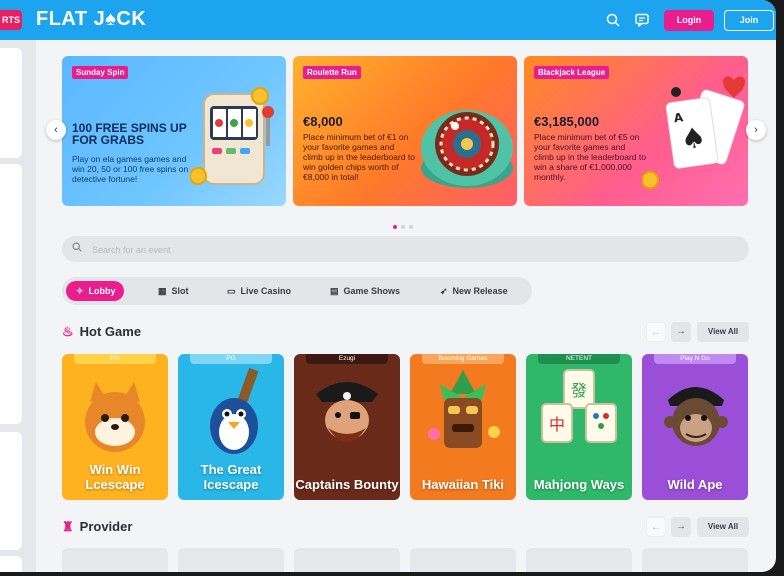 Image resolution: width=784 pixels, height=576 pixels. Describe the element at coordinates (80, 291) in the screenshot. I see `sparkle-icon: ✧` at that location.